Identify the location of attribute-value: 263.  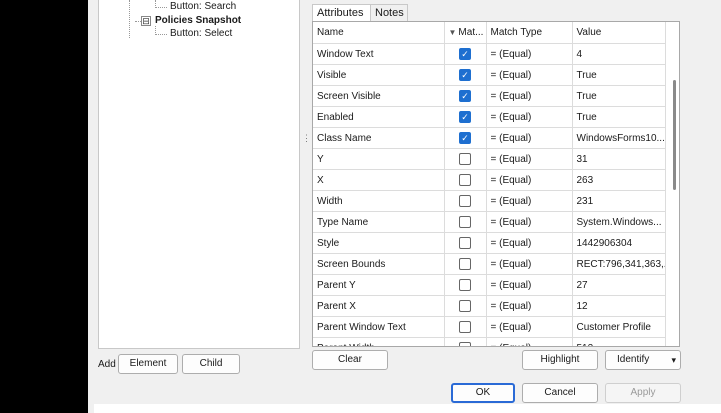
(619, 180).